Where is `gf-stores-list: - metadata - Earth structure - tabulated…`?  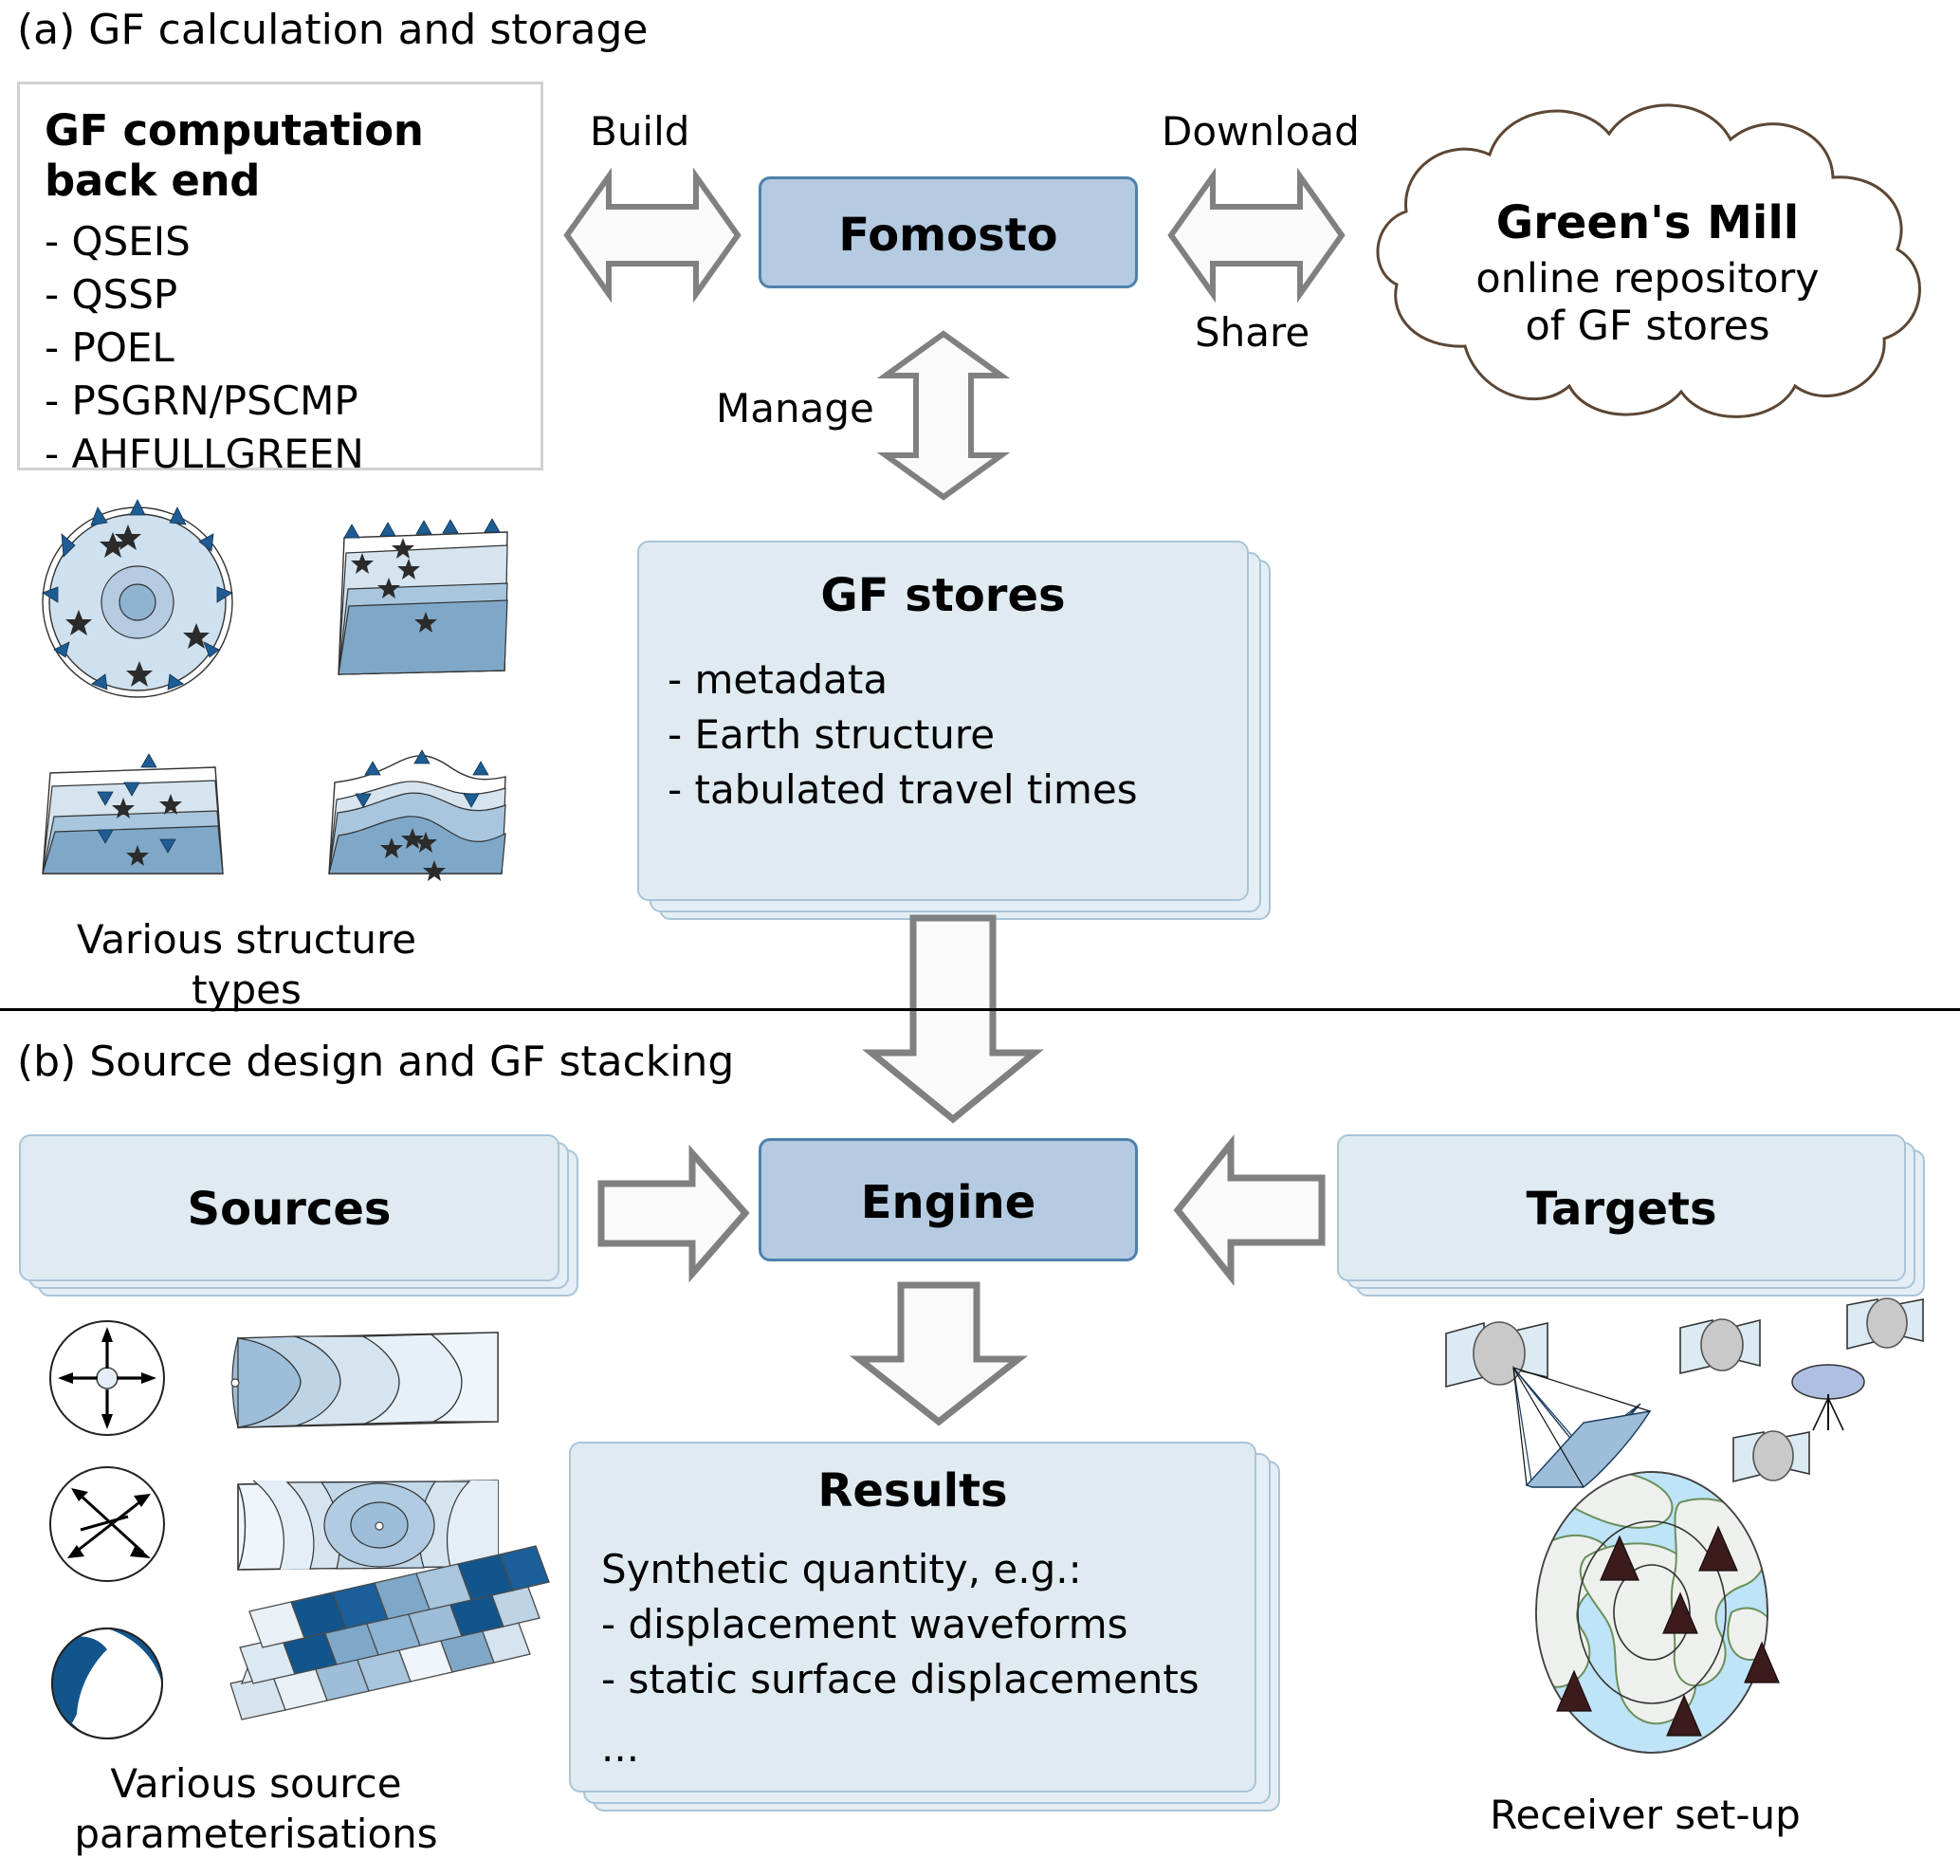 gf-stores-list: - metadata - Earth structure - tabulated… is located at coordinates (957, 735).